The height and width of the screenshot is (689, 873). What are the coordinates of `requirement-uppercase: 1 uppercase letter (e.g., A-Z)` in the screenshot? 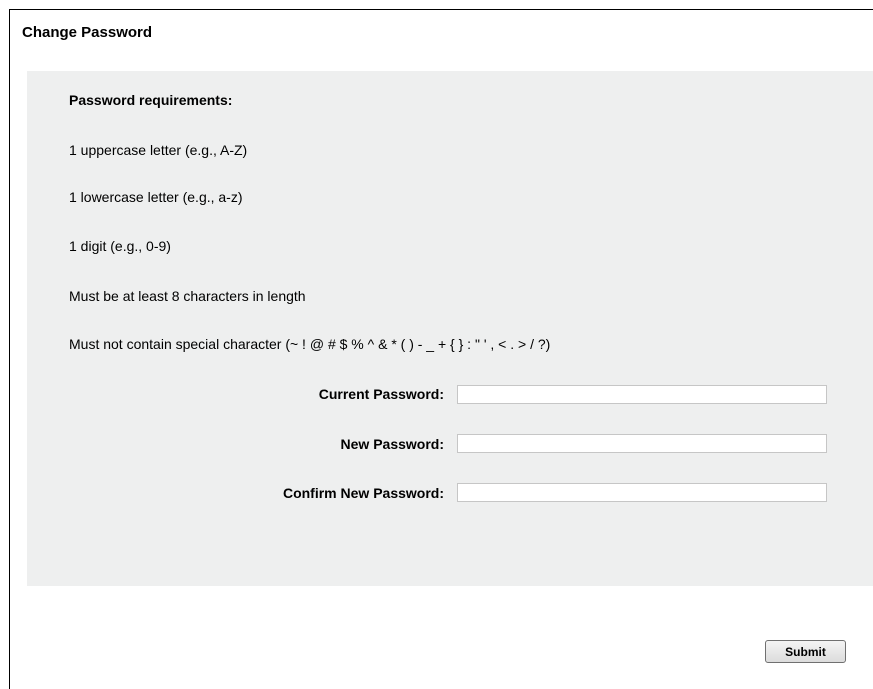 It's located at (158, 150).